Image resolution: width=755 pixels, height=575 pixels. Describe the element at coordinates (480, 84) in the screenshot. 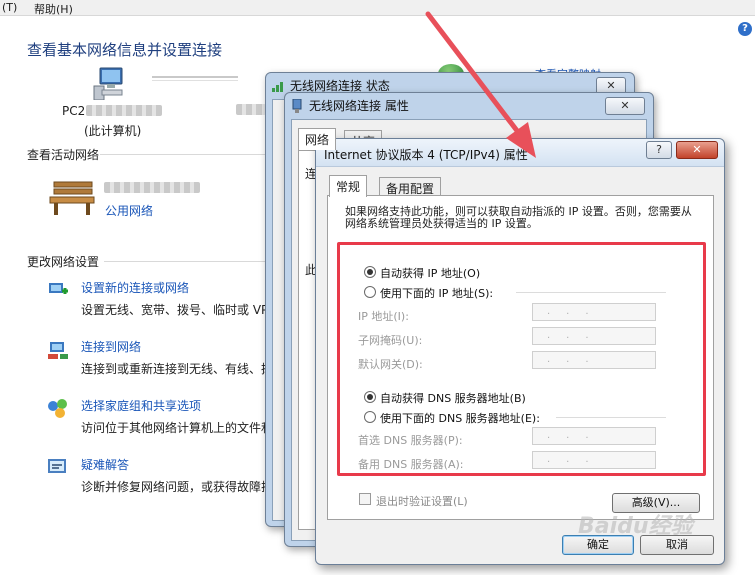

I see `arrow-annotation` at that location.